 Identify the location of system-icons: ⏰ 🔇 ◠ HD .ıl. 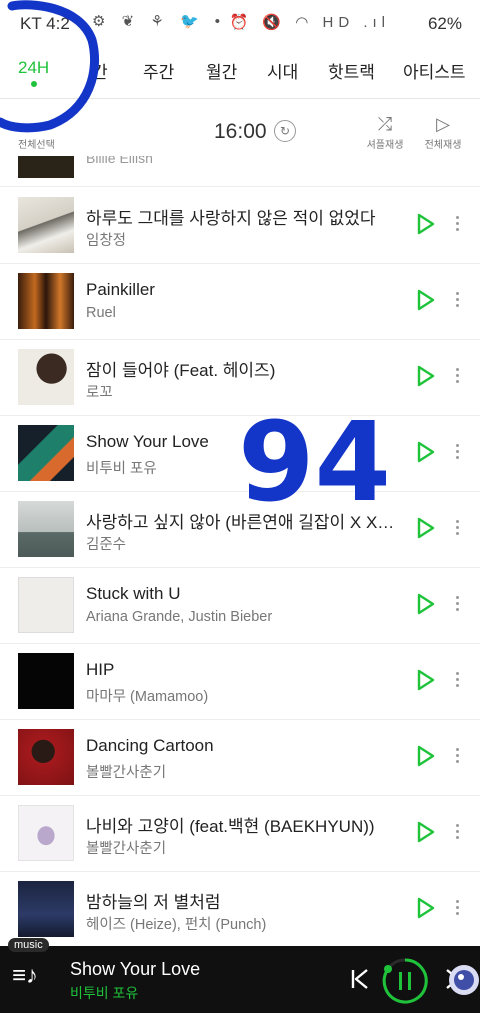
(309, 22).